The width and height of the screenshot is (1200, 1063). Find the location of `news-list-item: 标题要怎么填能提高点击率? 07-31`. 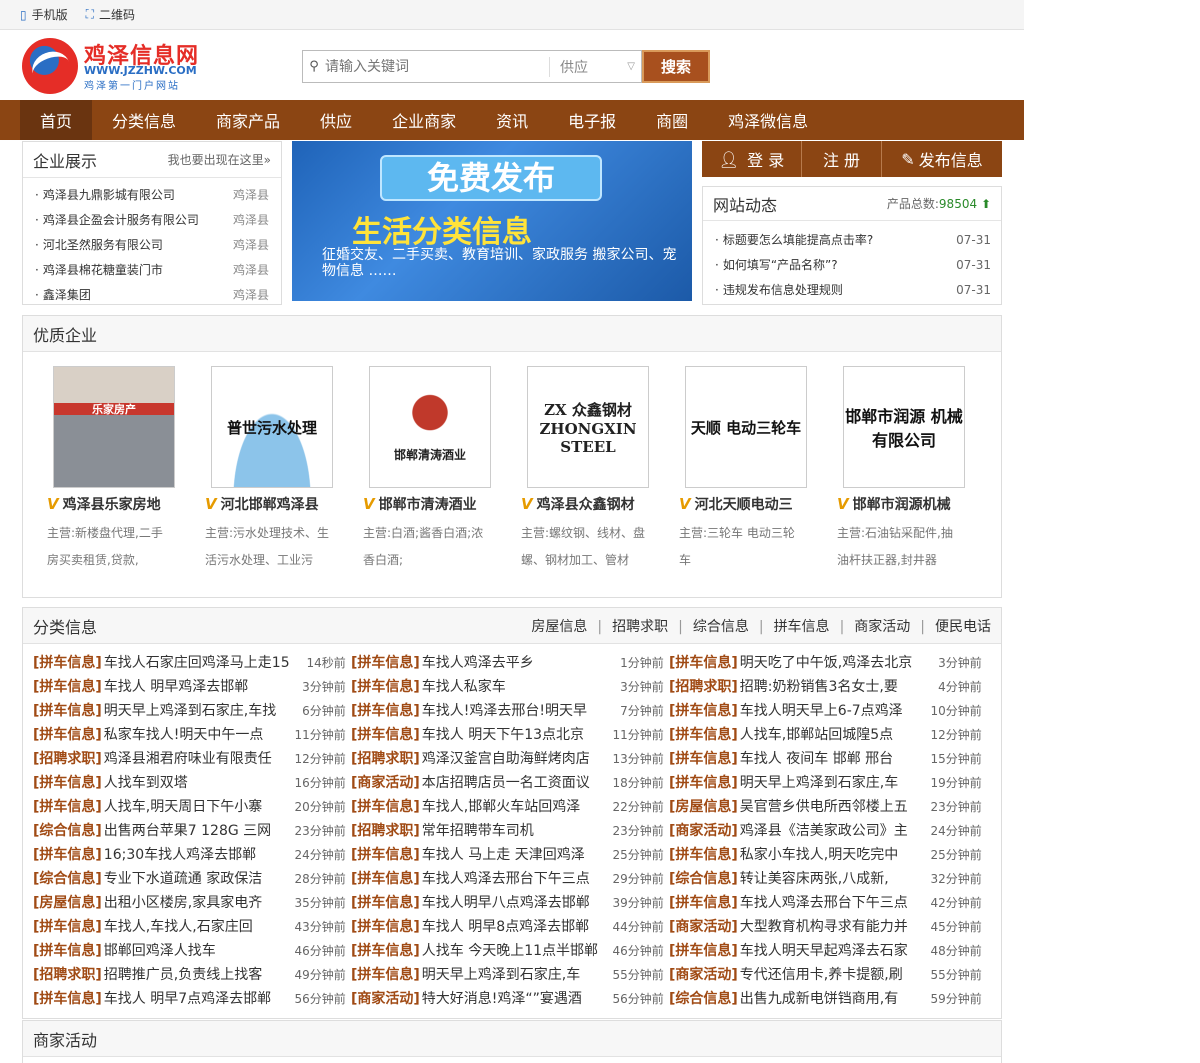

news-list-item: 标题要怎么填能提高点击率? 07-31 is located at coordinates (853, 239).